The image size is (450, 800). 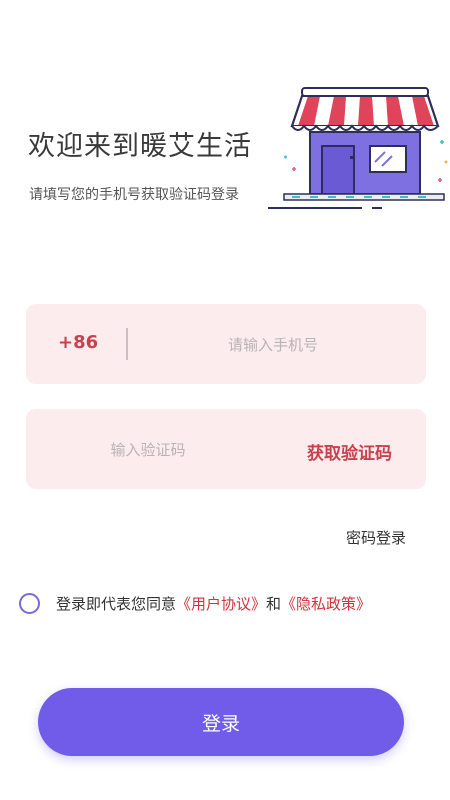 What do you see at coordinates (376, 537) in the screenshot?
I see `password-login-link: 密码登录` at bounding box center [376, 537].